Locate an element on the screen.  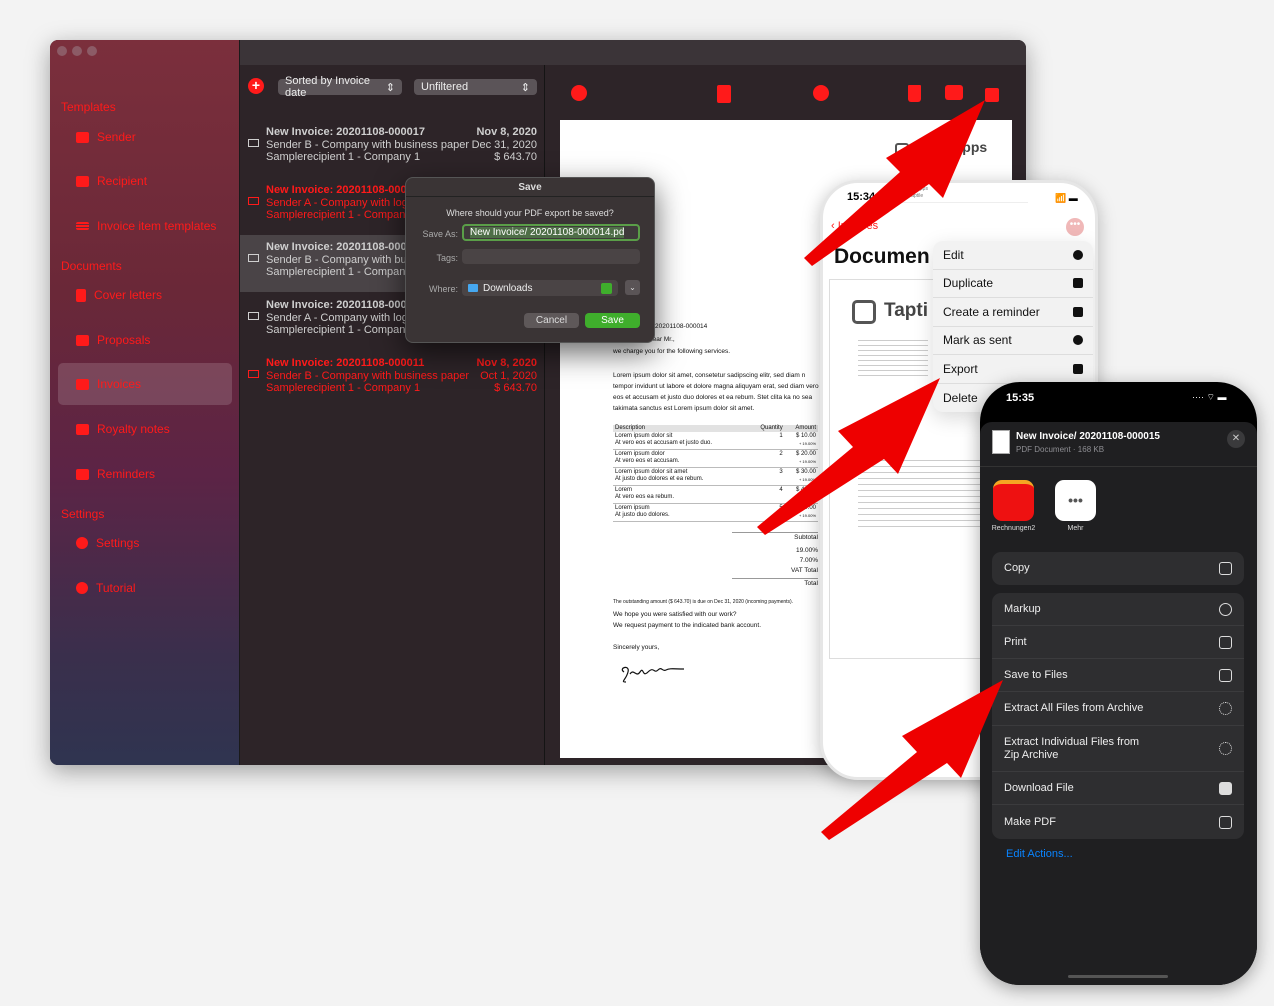
arrow-to-export-item is located at coordinates (848, 456).